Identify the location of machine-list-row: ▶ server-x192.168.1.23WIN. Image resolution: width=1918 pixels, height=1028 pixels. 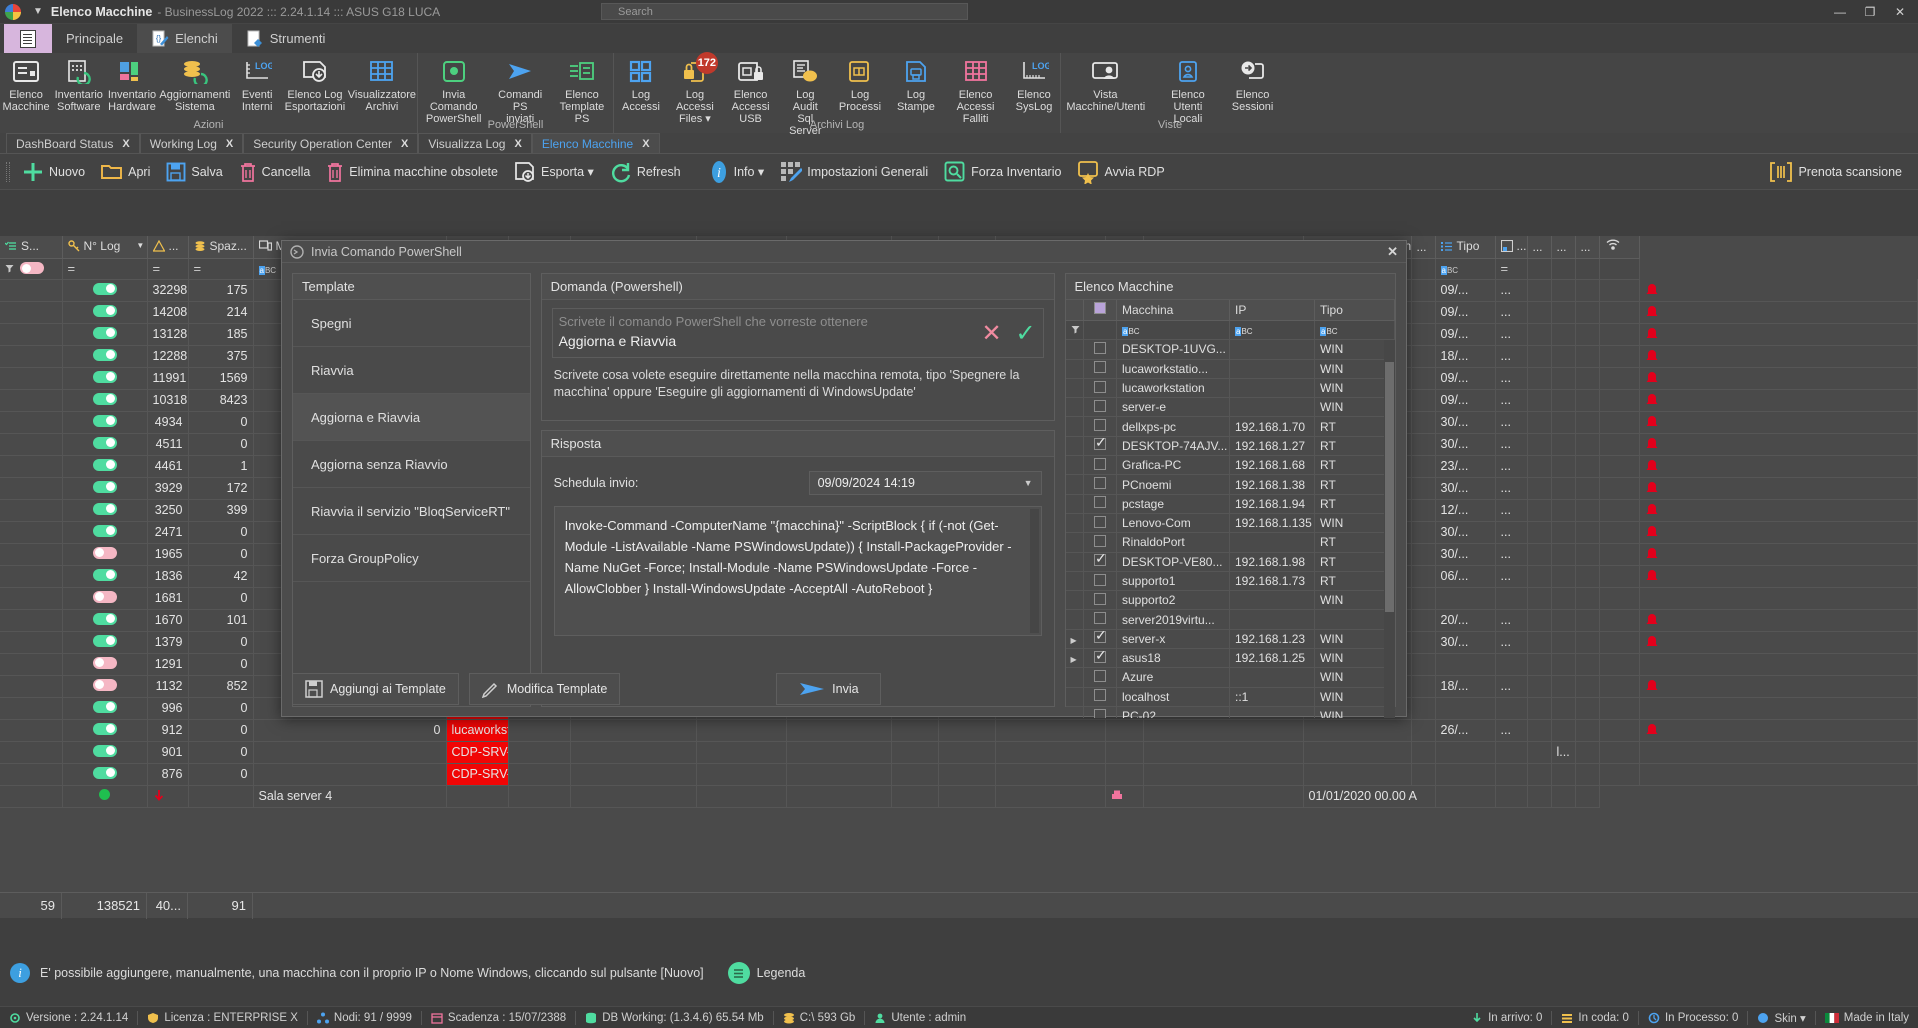
(1230, 639).